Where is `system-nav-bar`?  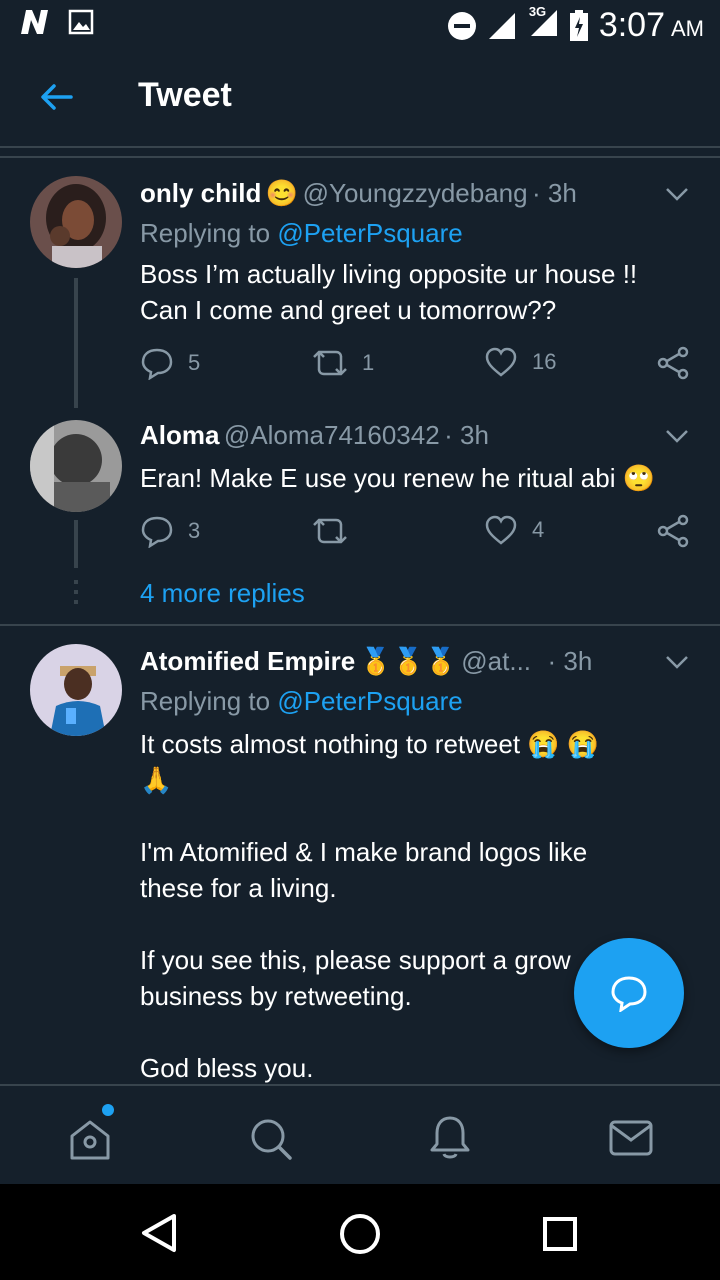 system-nav-bar is located at coordinates (360, 1232).